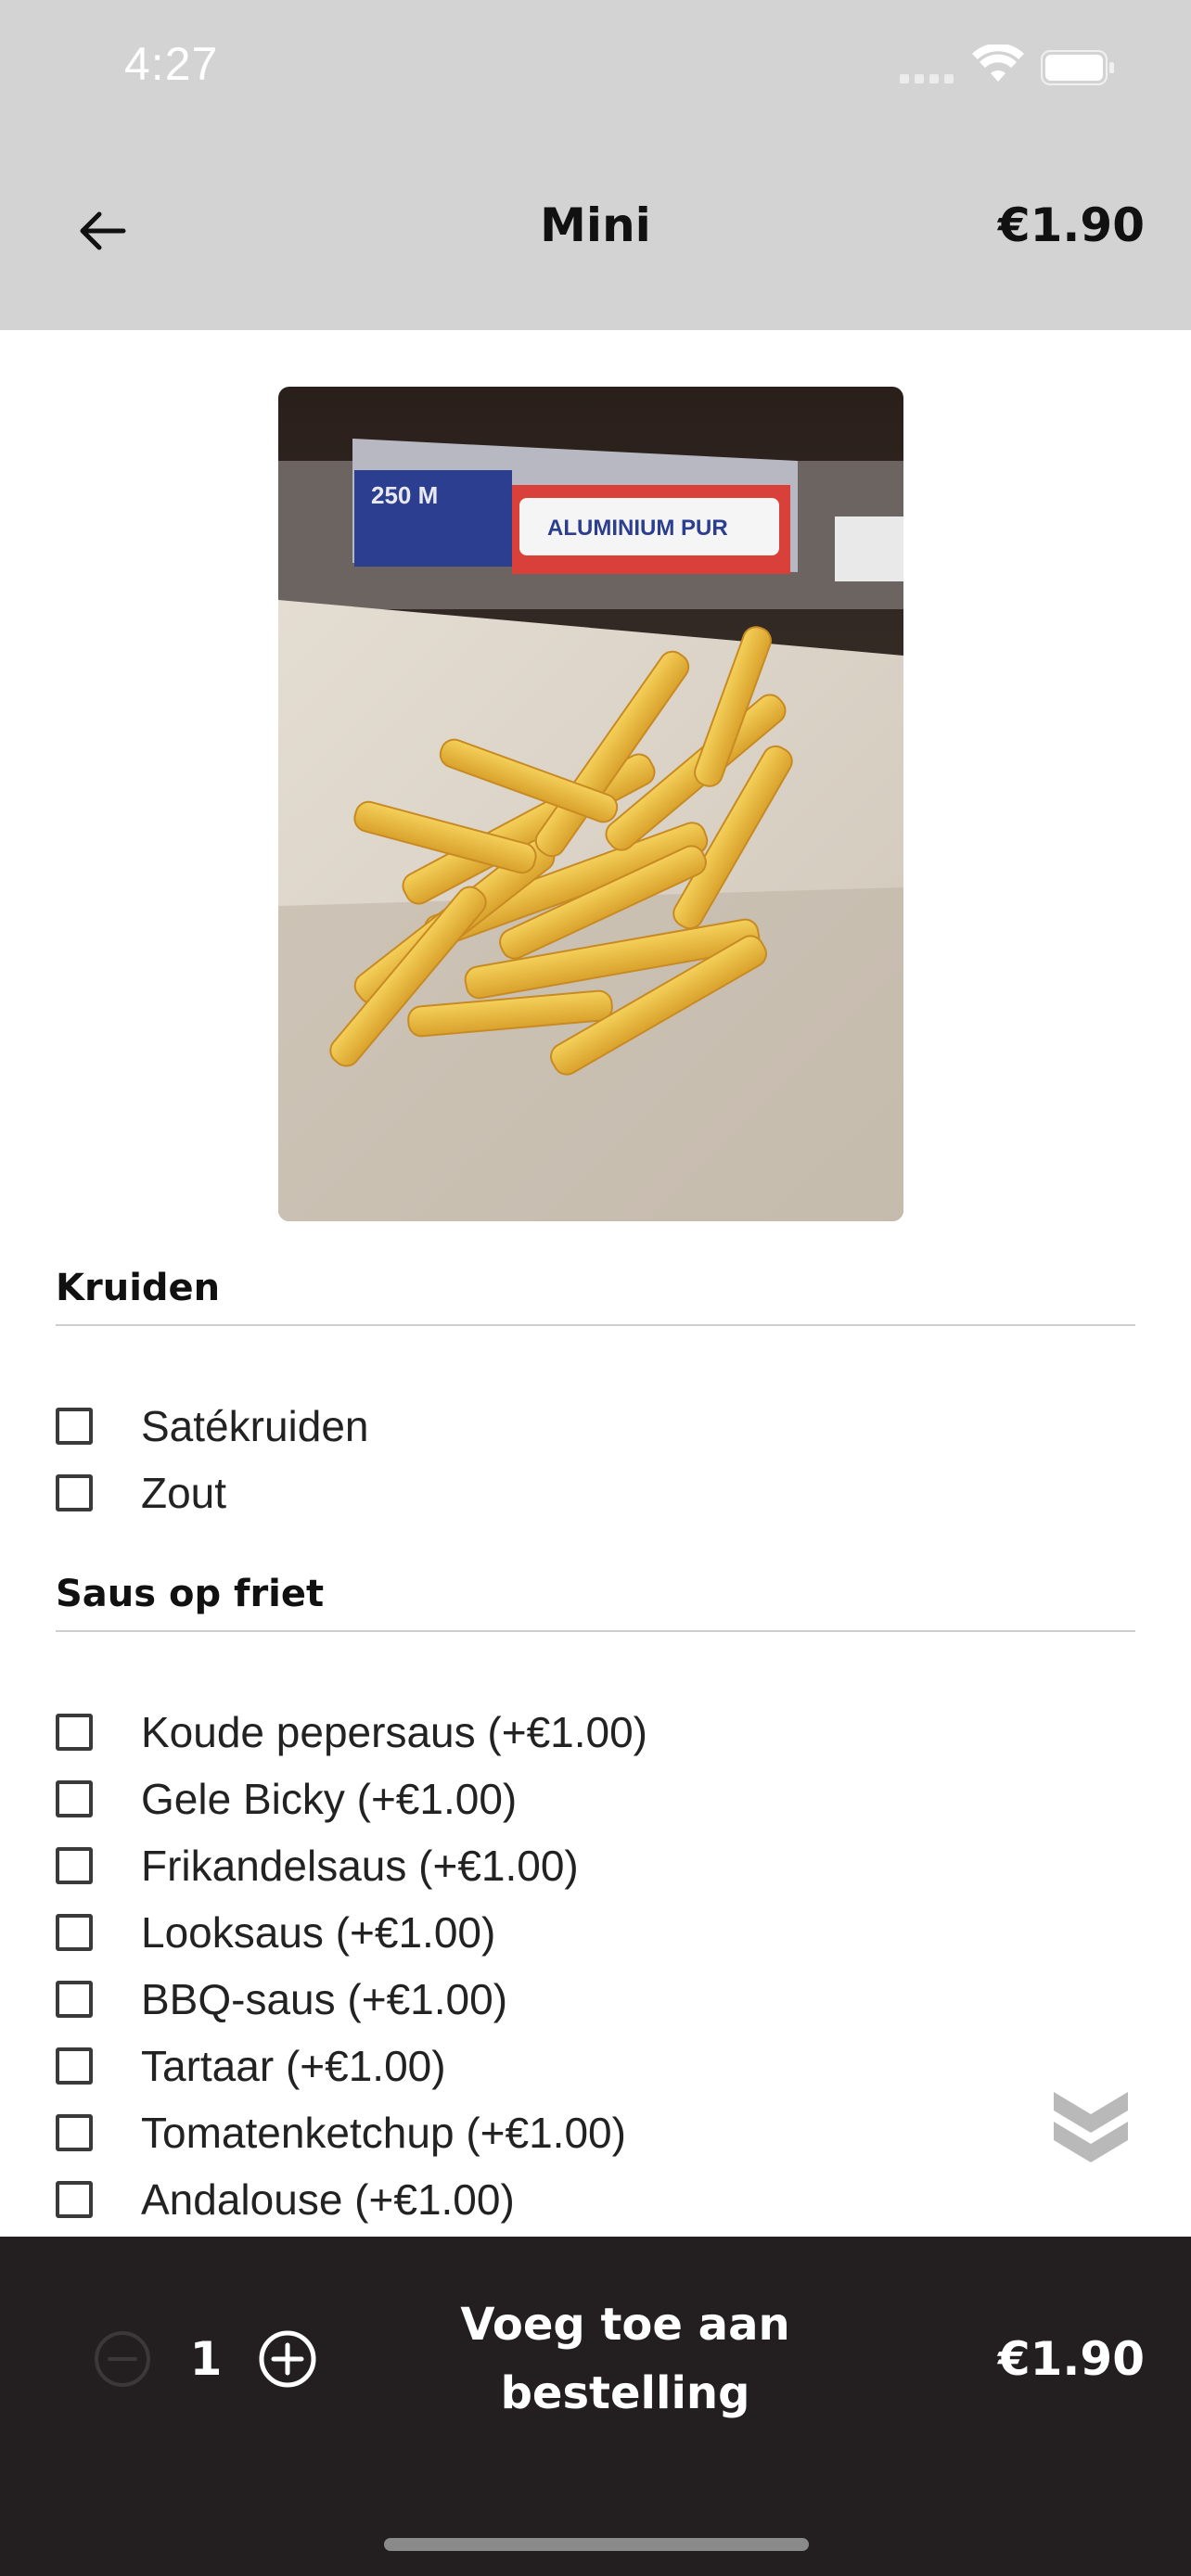 The image size is (1191, 2576). What do you see at coordinates (394, 1732) in the screenshot?
I see `option-label: Koude pepersaus (+€1.00)` at bounding box center [394, 1732].